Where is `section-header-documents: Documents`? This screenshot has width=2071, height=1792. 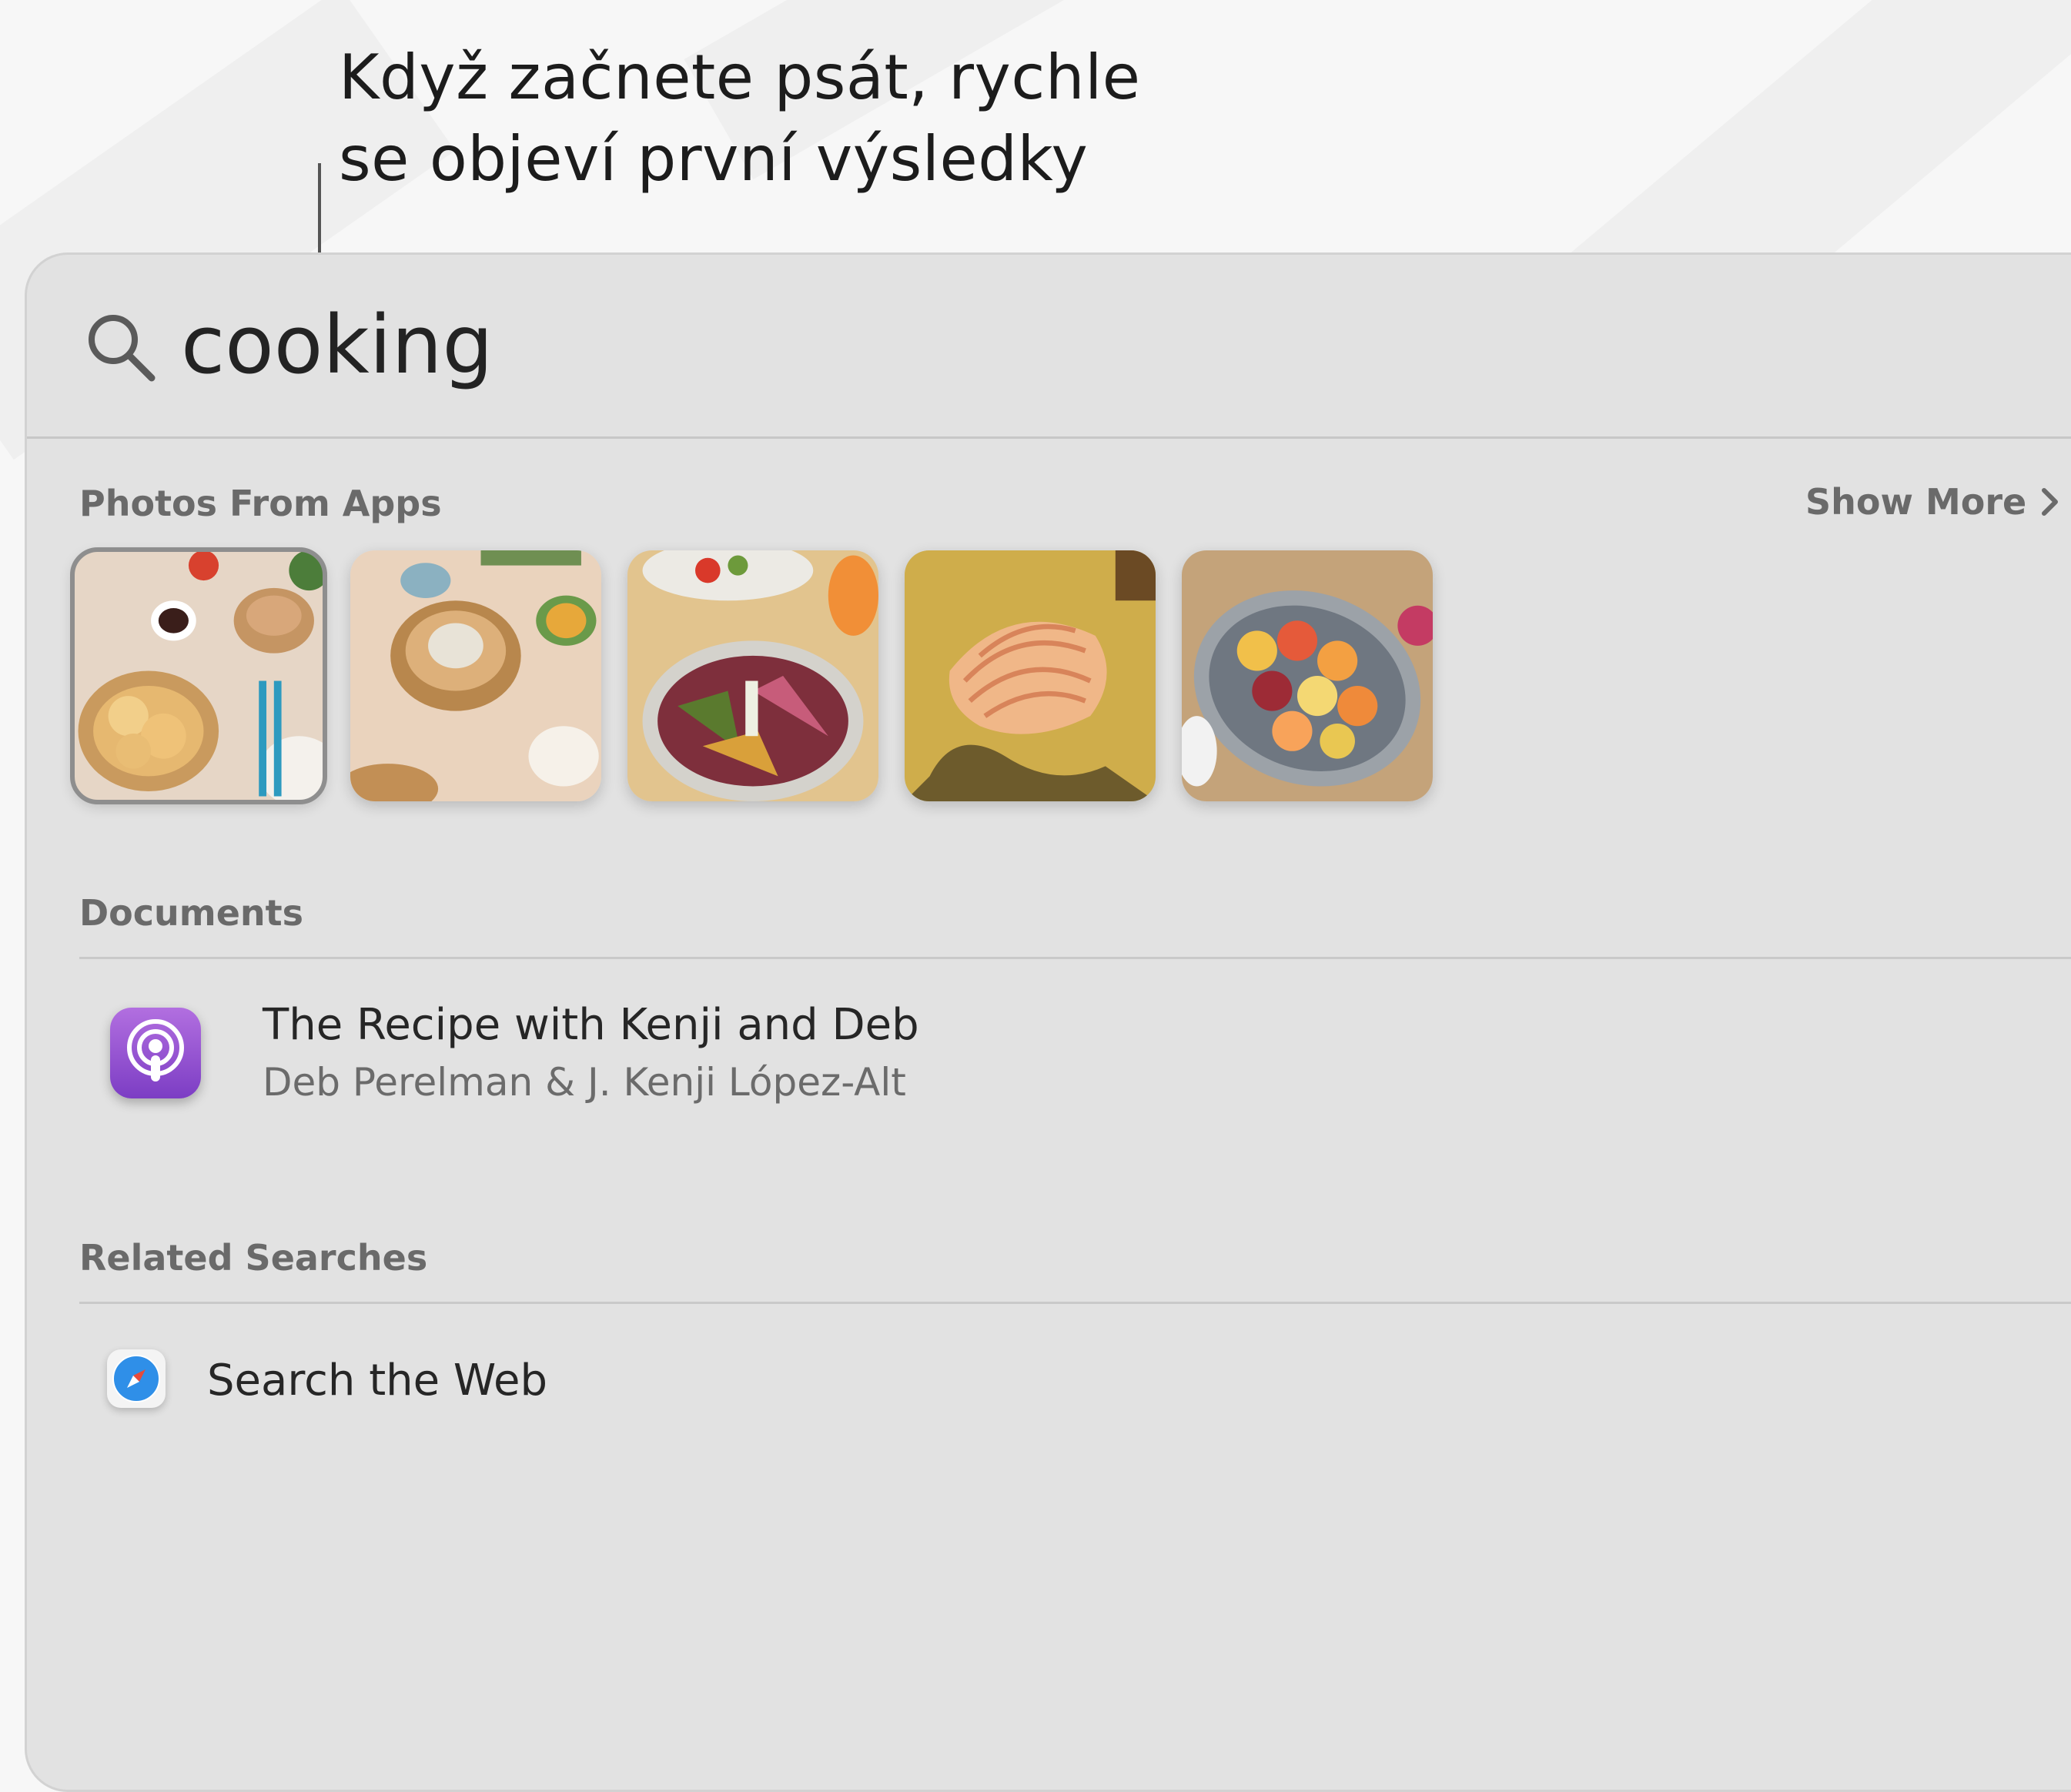 section-header-documents: Documents is located at coordinates (191, 913).